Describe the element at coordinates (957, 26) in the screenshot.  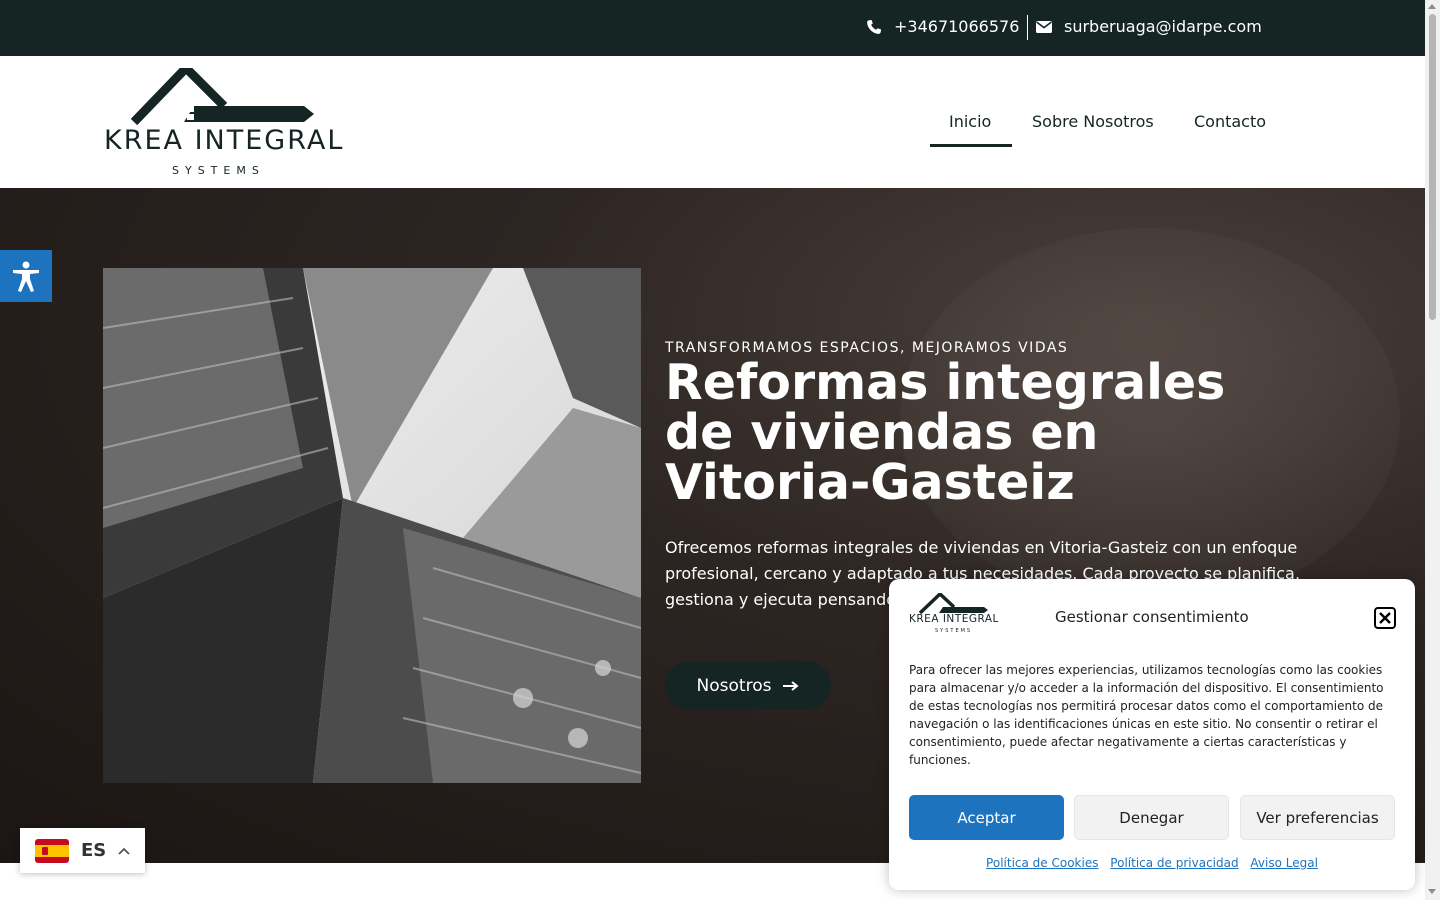
I see `phone-number: +34671066576` at that location.